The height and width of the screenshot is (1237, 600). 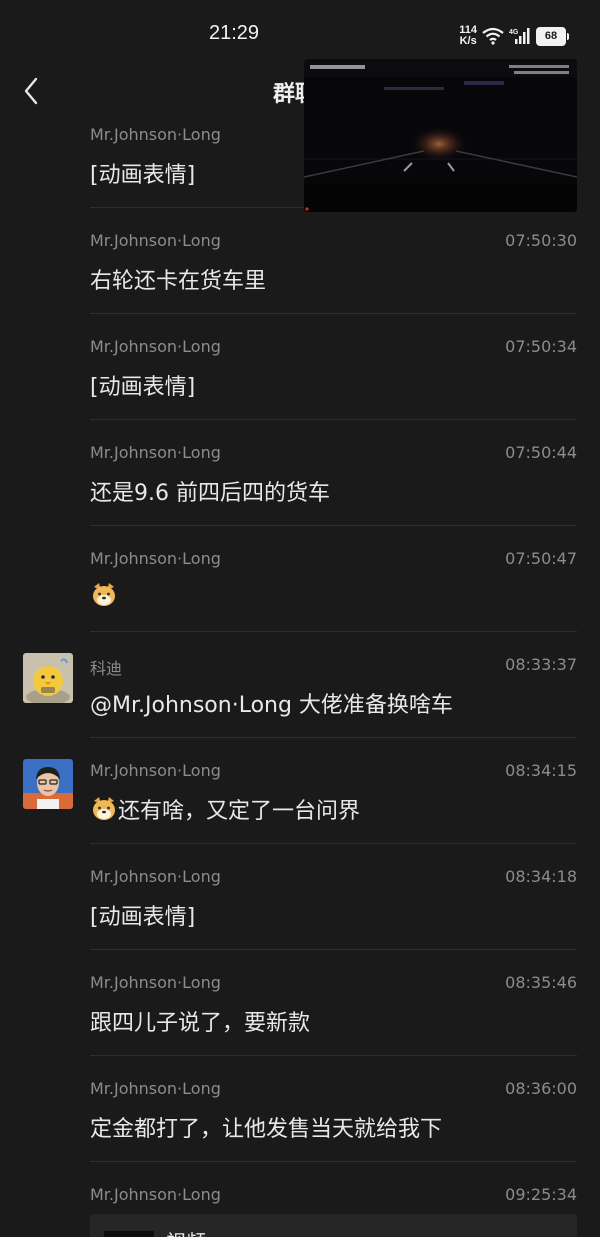 I want to click on message-row: 还有啥，又定了一台问界, so click(x=225, y=809).